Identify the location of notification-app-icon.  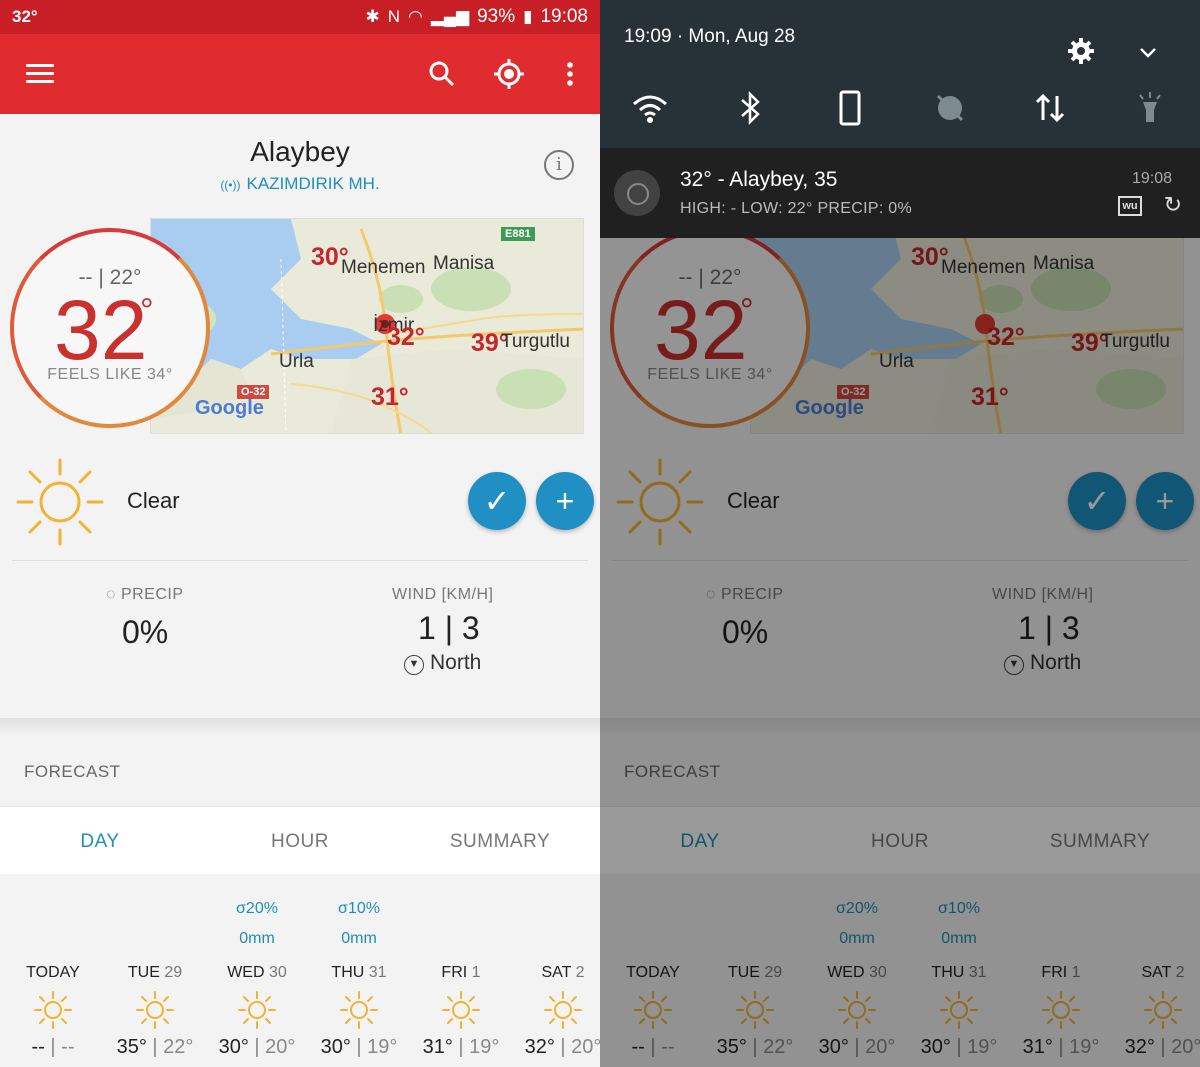
(637, 193).